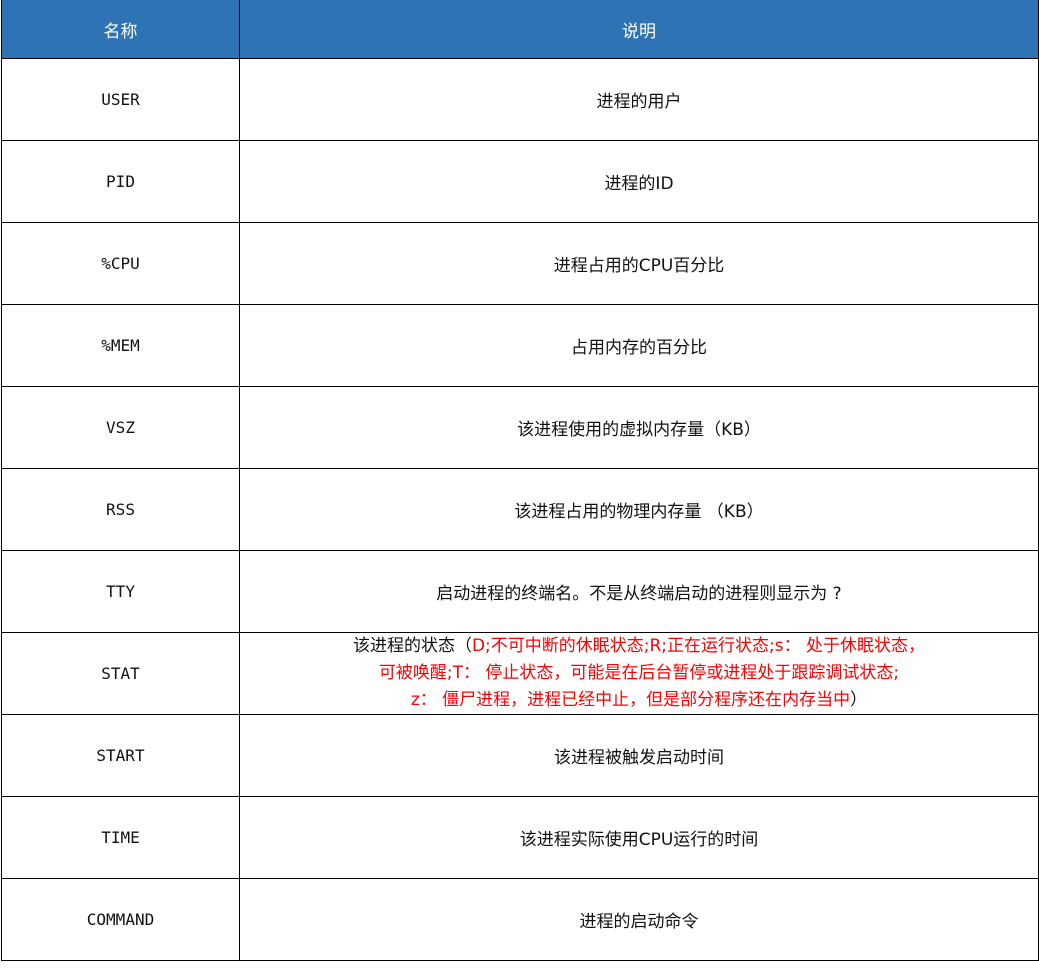  What do you see at coordinates (120, 181) in the screenshot?
I see `field-name: PID` at bounding box center [120, 181].